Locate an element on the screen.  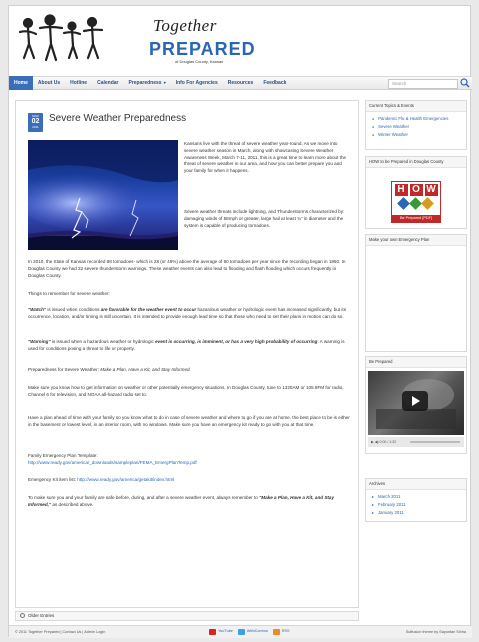
chevron-down-icon: ▾ is located at coordinates (164, 82).